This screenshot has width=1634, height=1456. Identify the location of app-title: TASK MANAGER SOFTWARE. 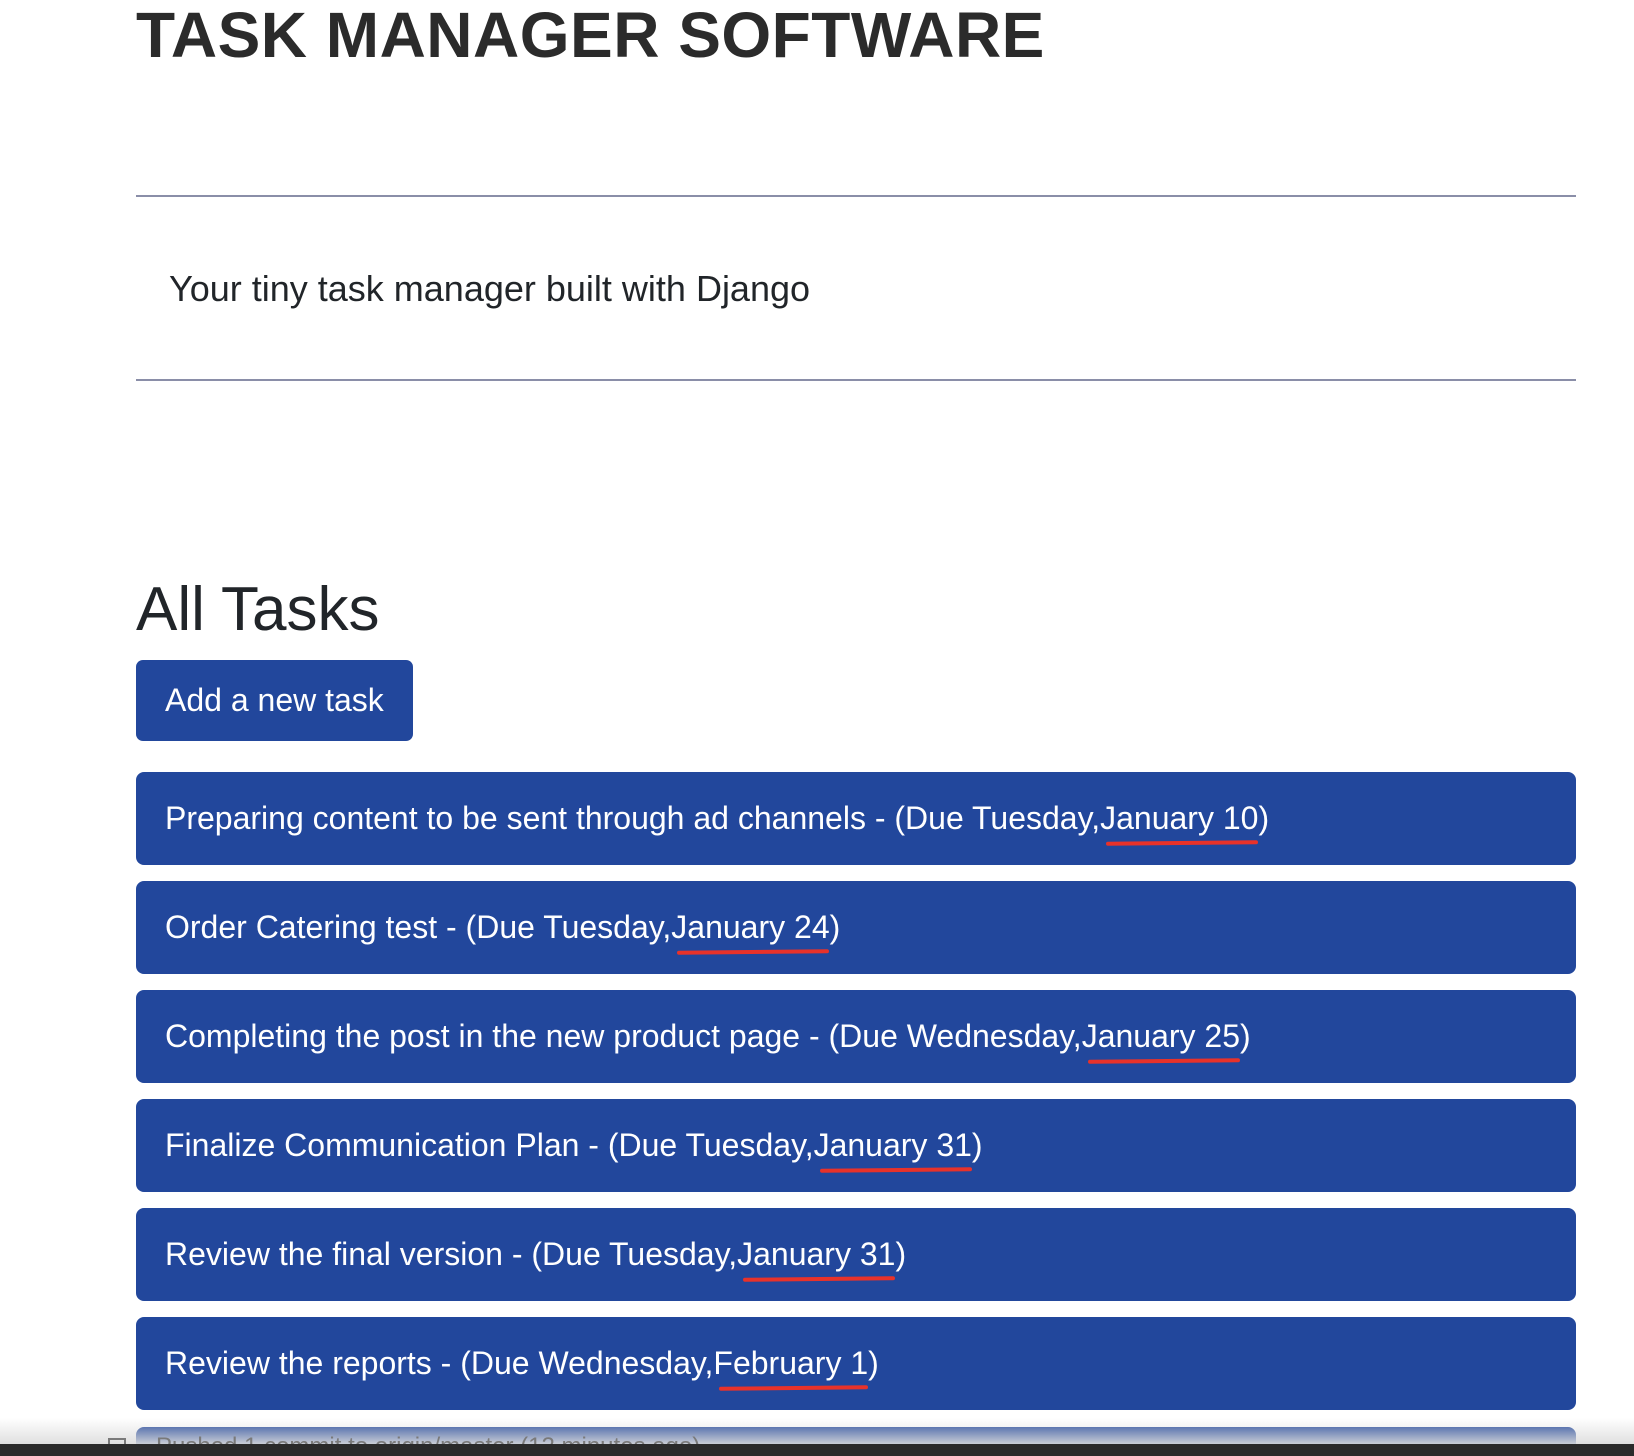
(590, 35).